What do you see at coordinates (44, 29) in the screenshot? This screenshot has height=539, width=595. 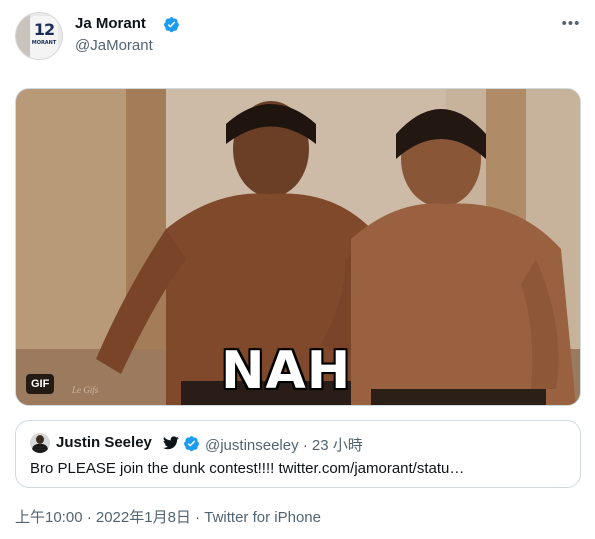 I see `avatar-jersey-number: 12` at bounding box center [44, 29].